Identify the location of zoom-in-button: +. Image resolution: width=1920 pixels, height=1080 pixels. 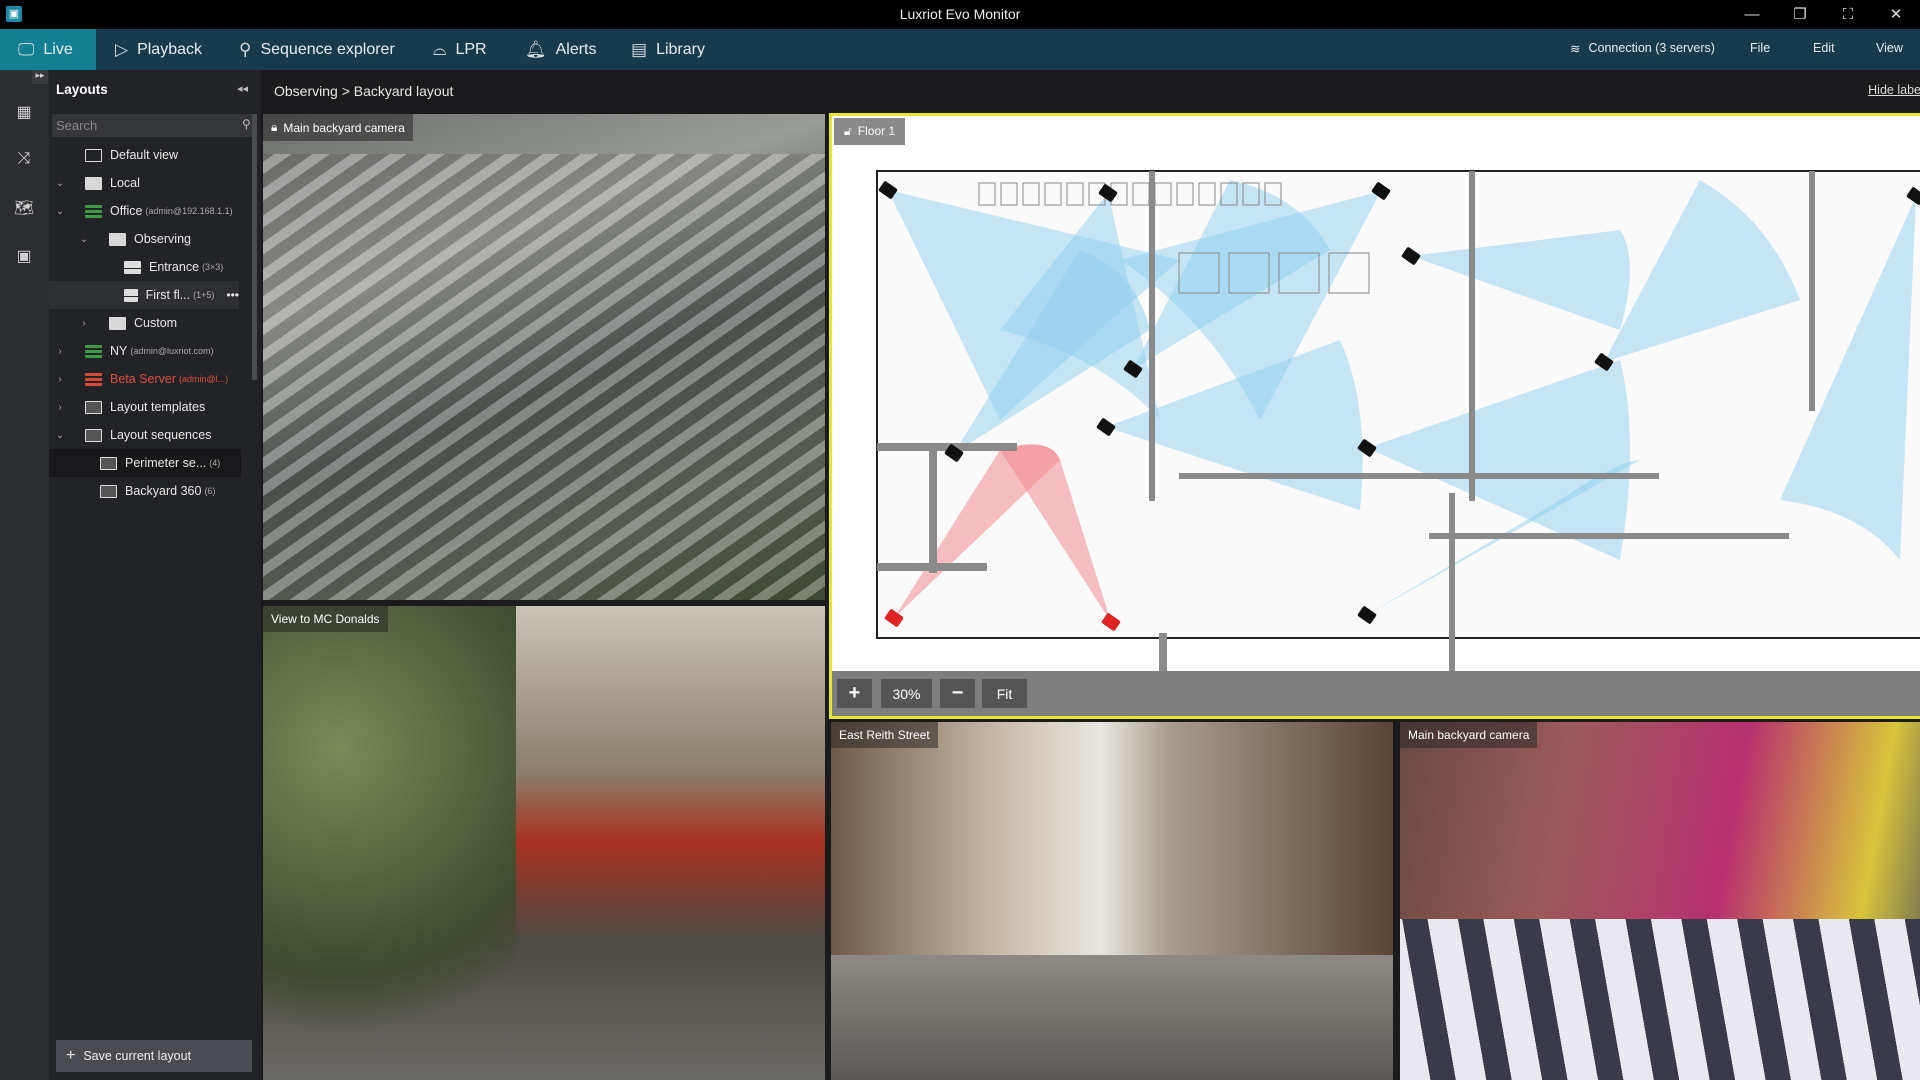
(854, 693).